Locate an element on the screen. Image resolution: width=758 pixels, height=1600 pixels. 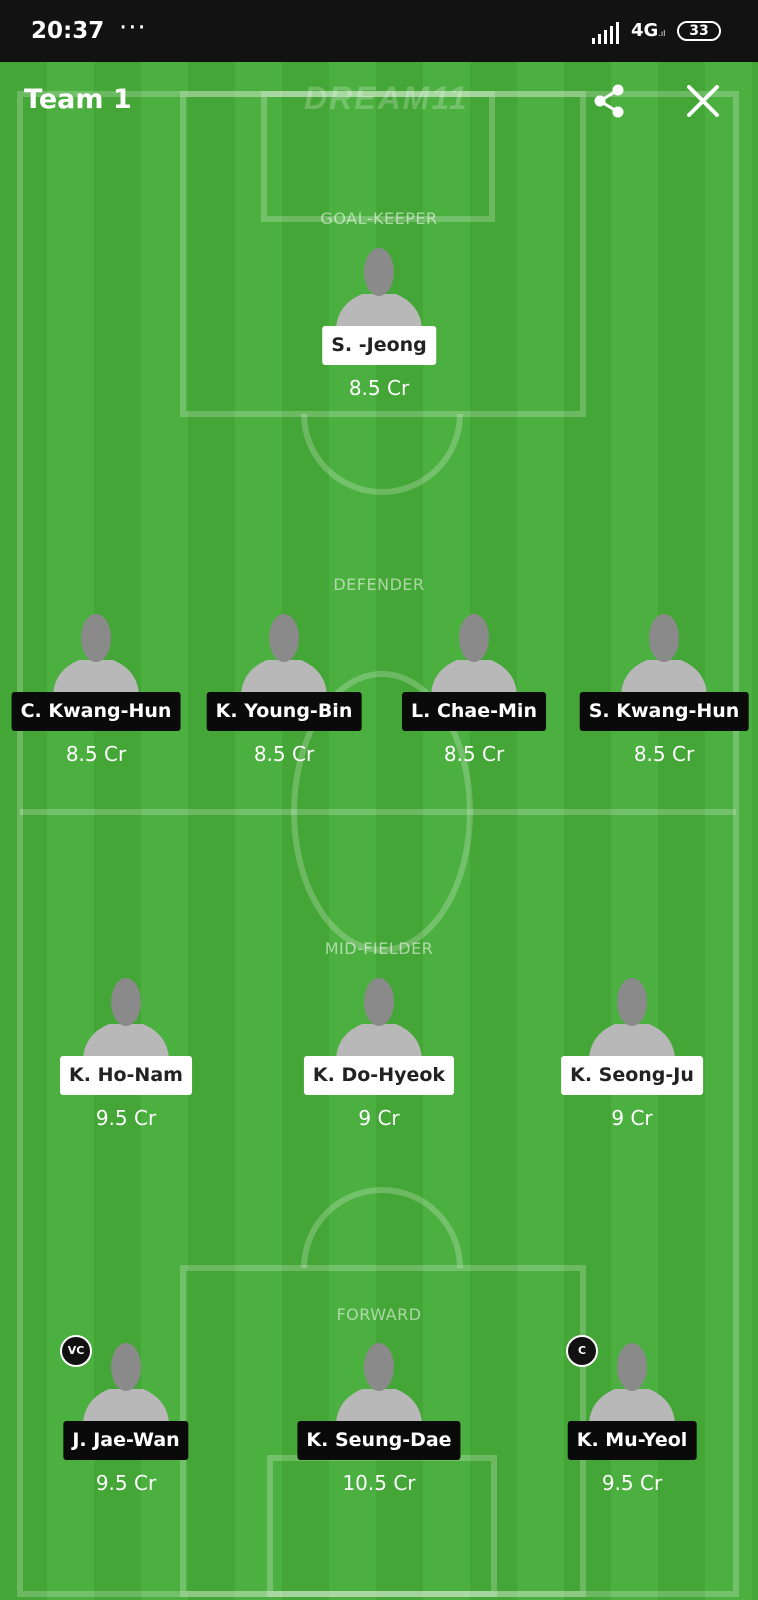
dream11-logo: DREAM11 is located at coordinates (386, 98).